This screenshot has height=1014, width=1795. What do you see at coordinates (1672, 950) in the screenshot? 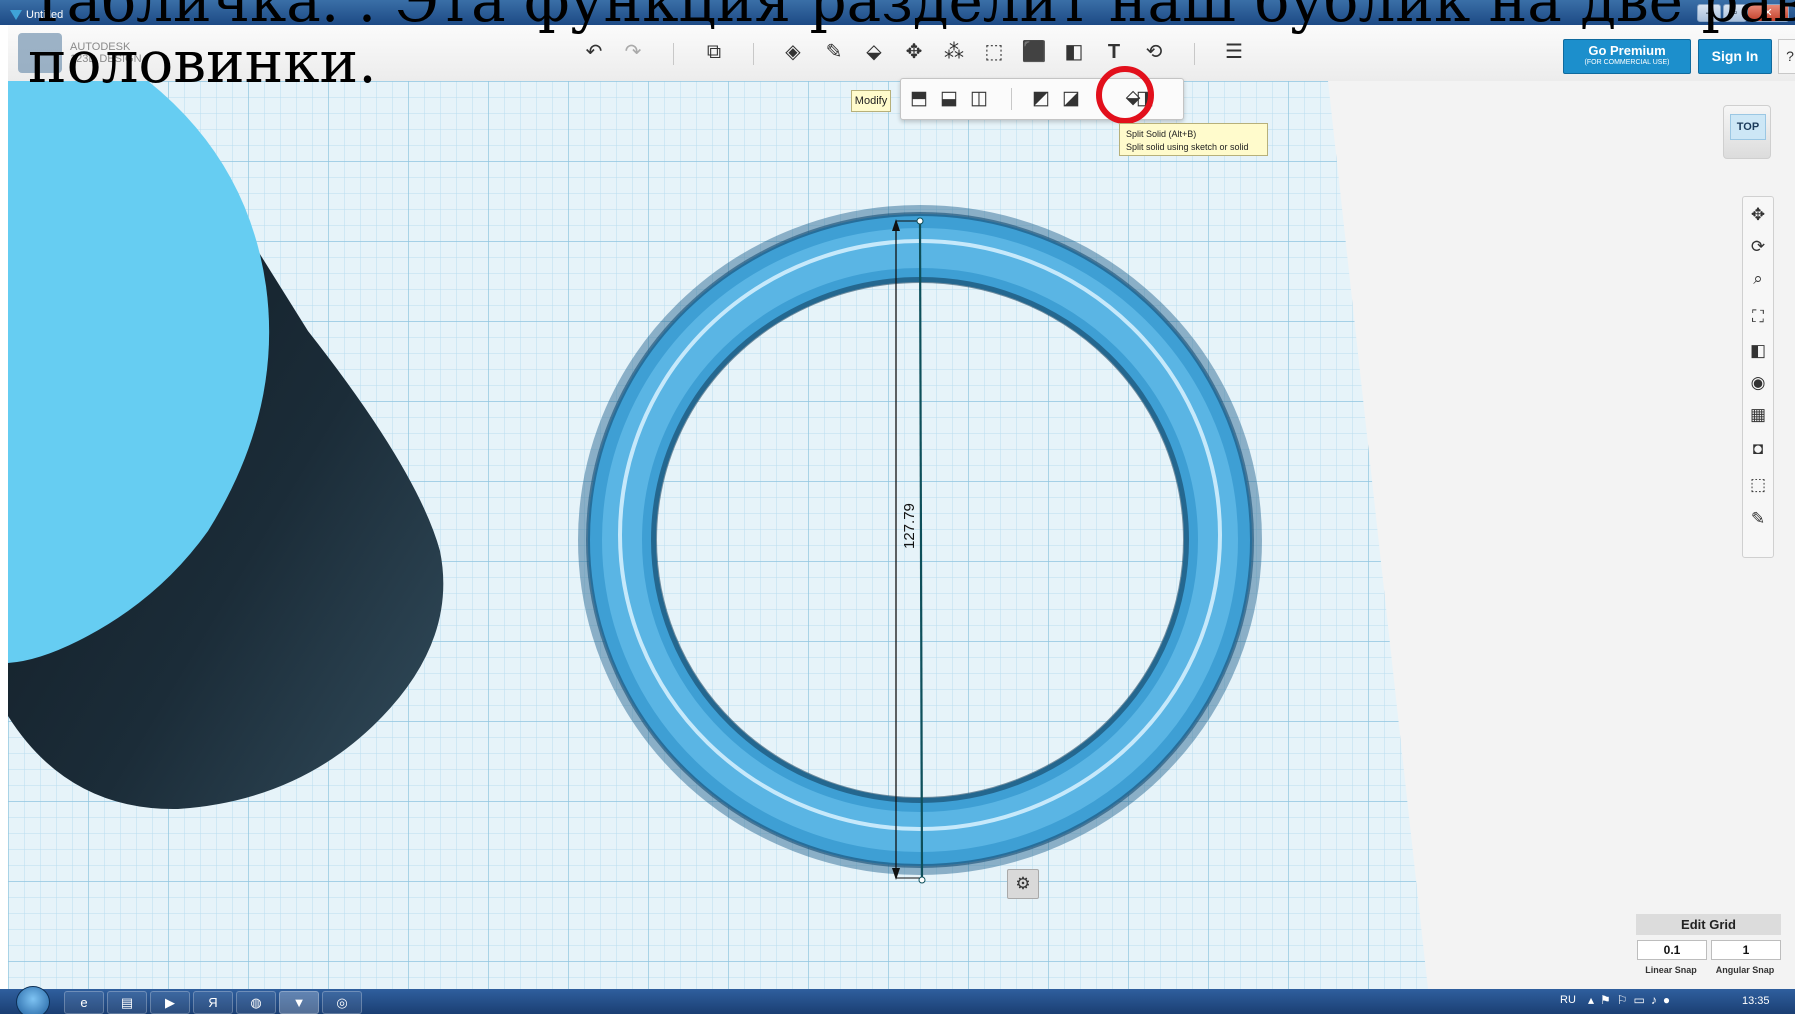
I see `linear-snap-input: 0.1` at bounding box center [1672, 950].